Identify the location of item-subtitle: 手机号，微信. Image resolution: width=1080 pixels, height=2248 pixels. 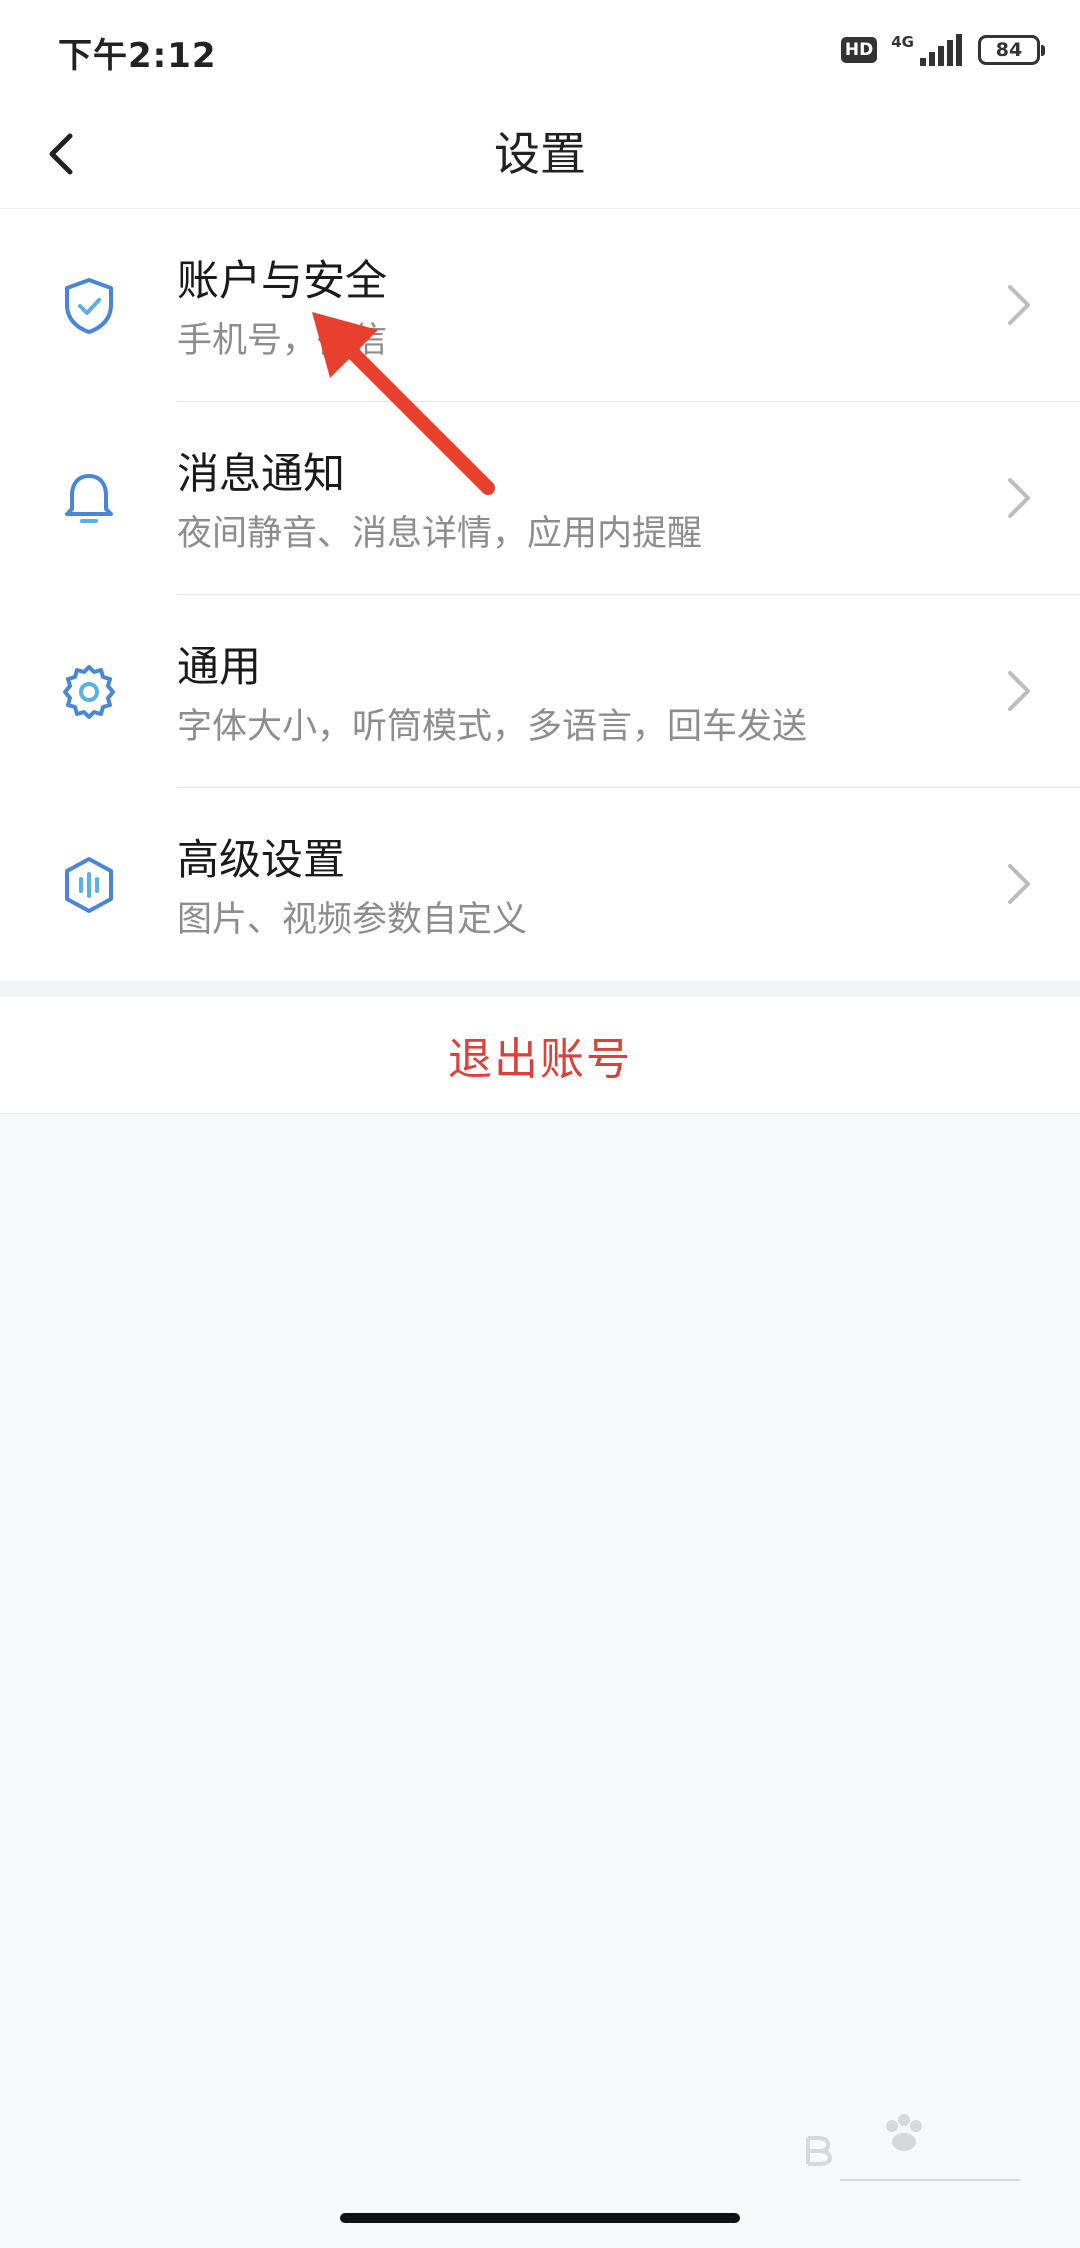
(282, 341).